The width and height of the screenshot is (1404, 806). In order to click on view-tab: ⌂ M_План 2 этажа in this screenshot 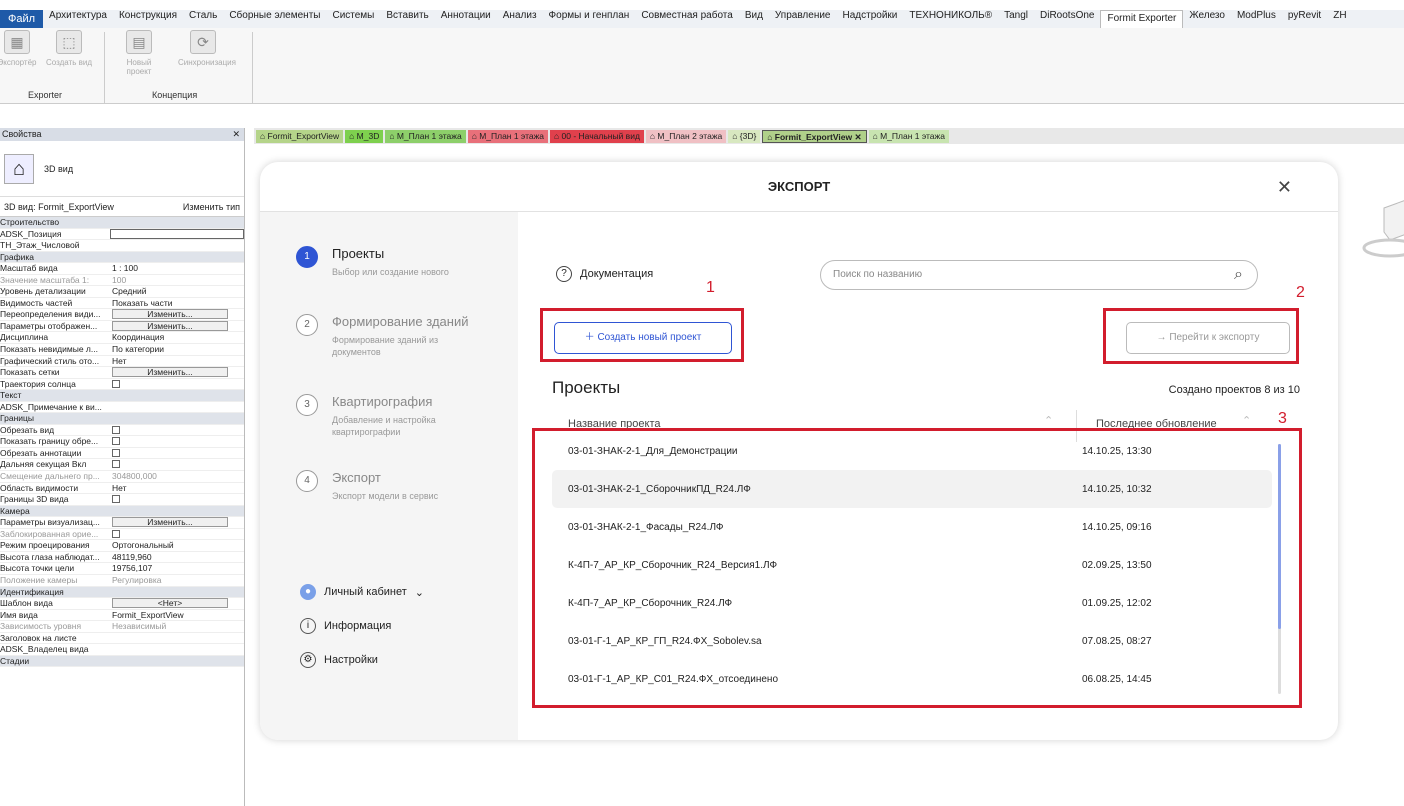, I will do `click(686, 136)`.